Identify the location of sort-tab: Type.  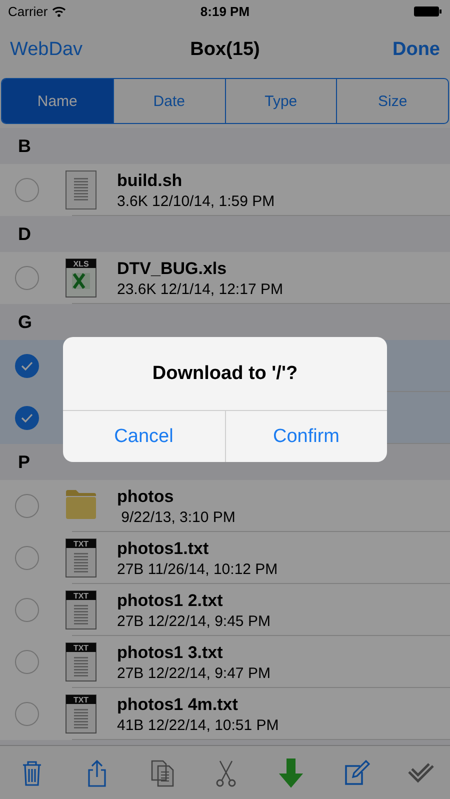
(280, 101).